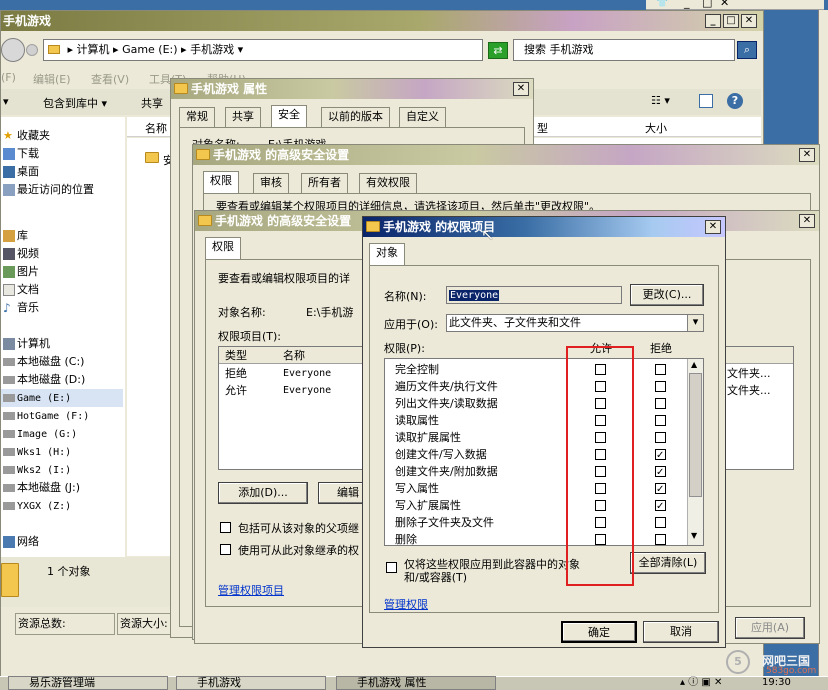  Describe the element at coordinates (391, 567) in the screenshot. I see `apply-only-checkbox` at that location.